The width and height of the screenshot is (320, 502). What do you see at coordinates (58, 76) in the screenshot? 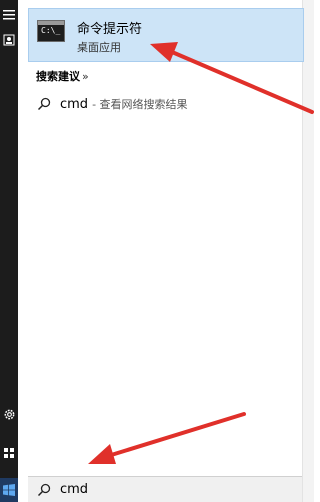
I see `search-suggestions-label: 搜索建议` at bounding box center [58, 76].